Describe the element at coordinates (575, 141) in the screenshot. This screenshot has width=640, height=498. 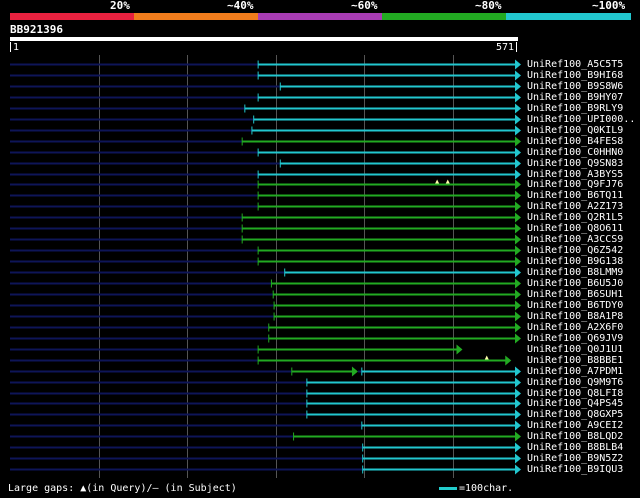
I see `hit-label: UniRef100_B4FES8` at that location.